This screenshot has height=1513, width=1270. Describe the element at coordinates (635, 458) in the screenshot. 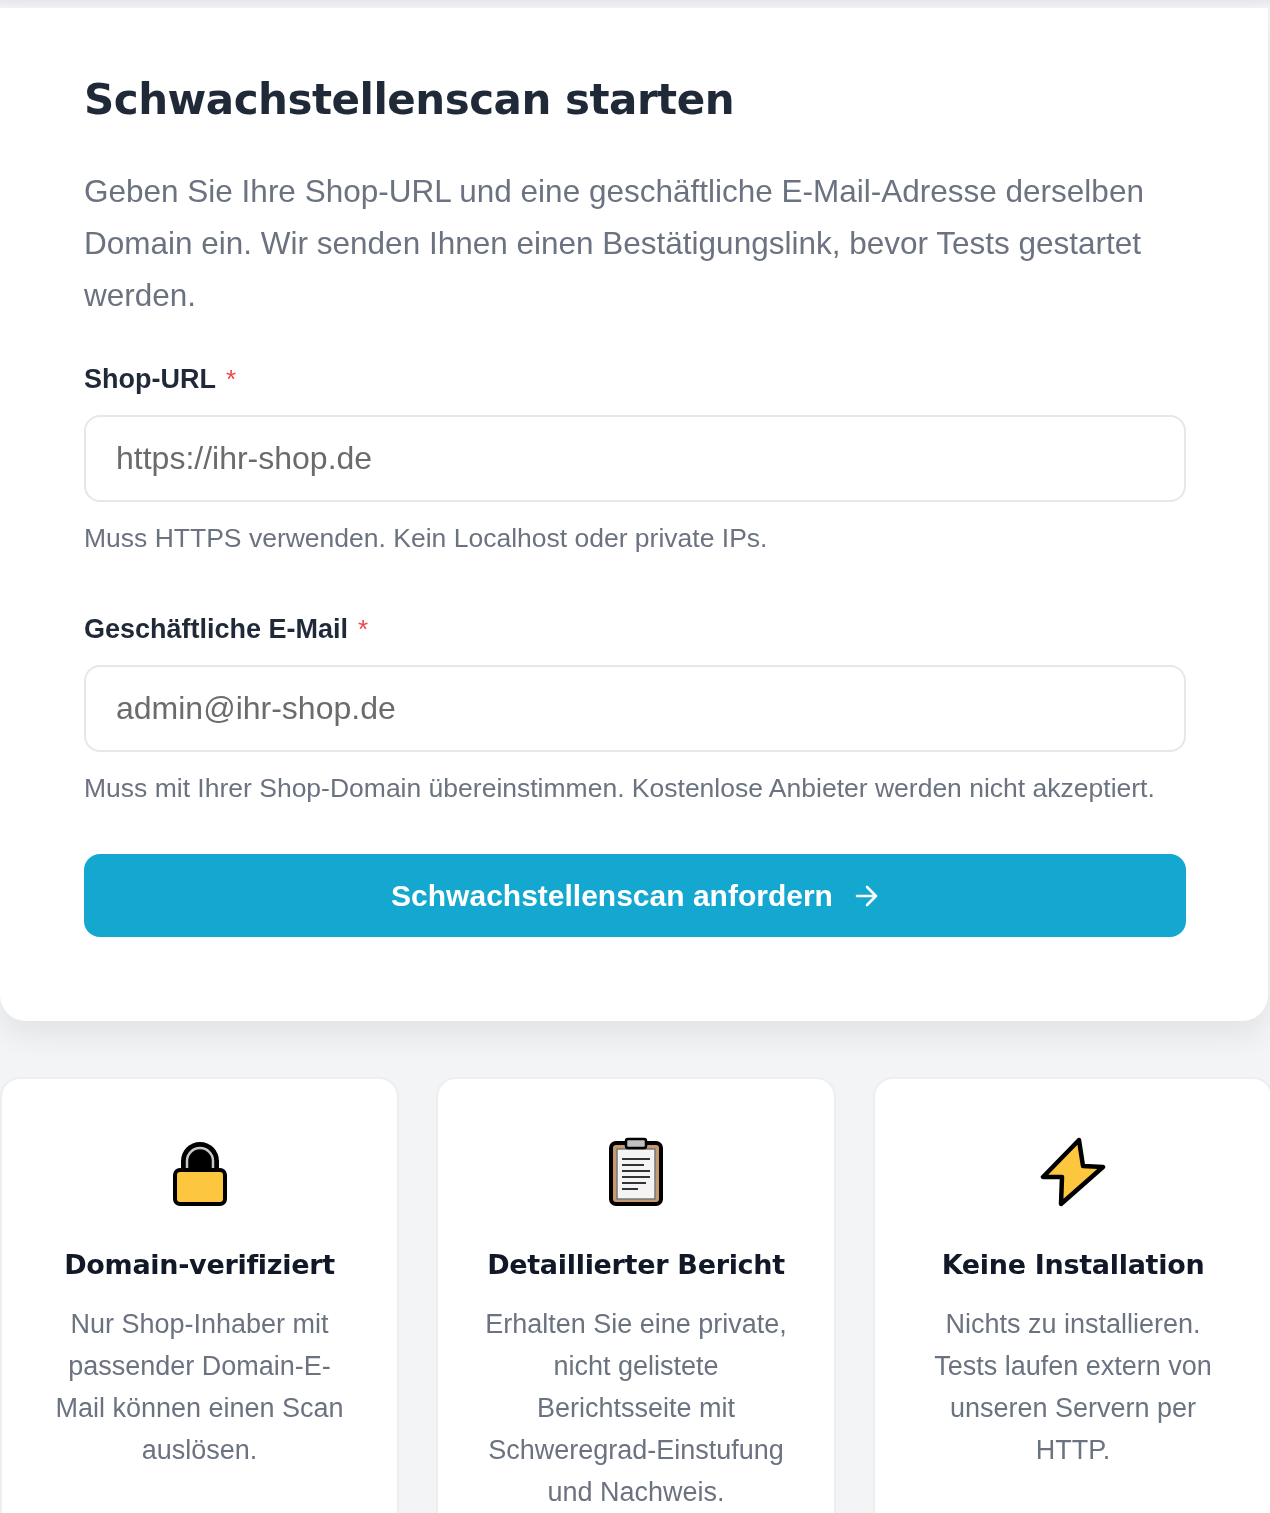

I see `input-field: https://ihr-shop.de` at that location.